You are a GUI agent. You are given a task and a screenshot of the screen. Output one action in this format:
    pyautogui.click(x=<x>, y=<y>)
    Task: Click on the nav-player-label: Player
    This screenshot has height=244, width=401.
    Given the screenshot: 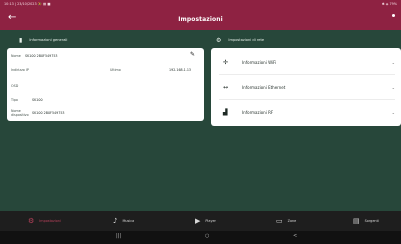 What is the action you would take?
    pyautogui.click(x=210, y=221)
    